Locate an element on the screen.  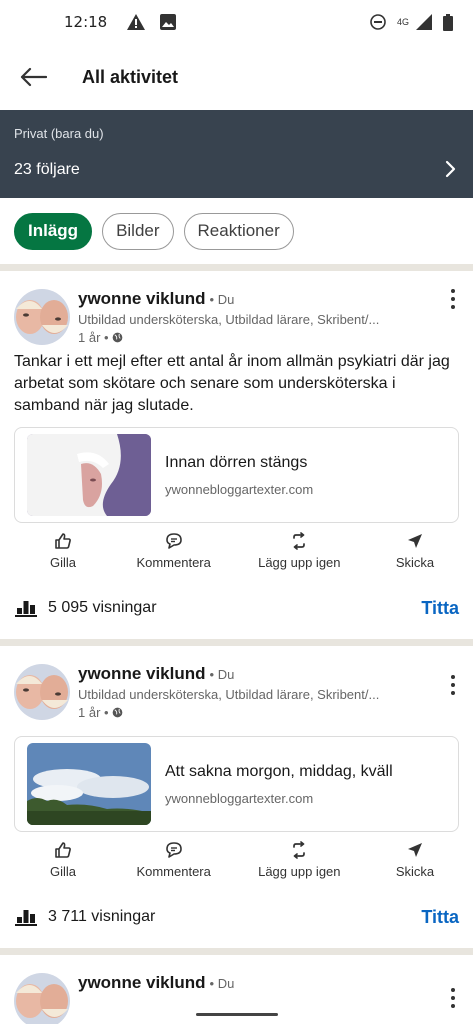
arrow-left-icon is located at coordinates (33, 77).